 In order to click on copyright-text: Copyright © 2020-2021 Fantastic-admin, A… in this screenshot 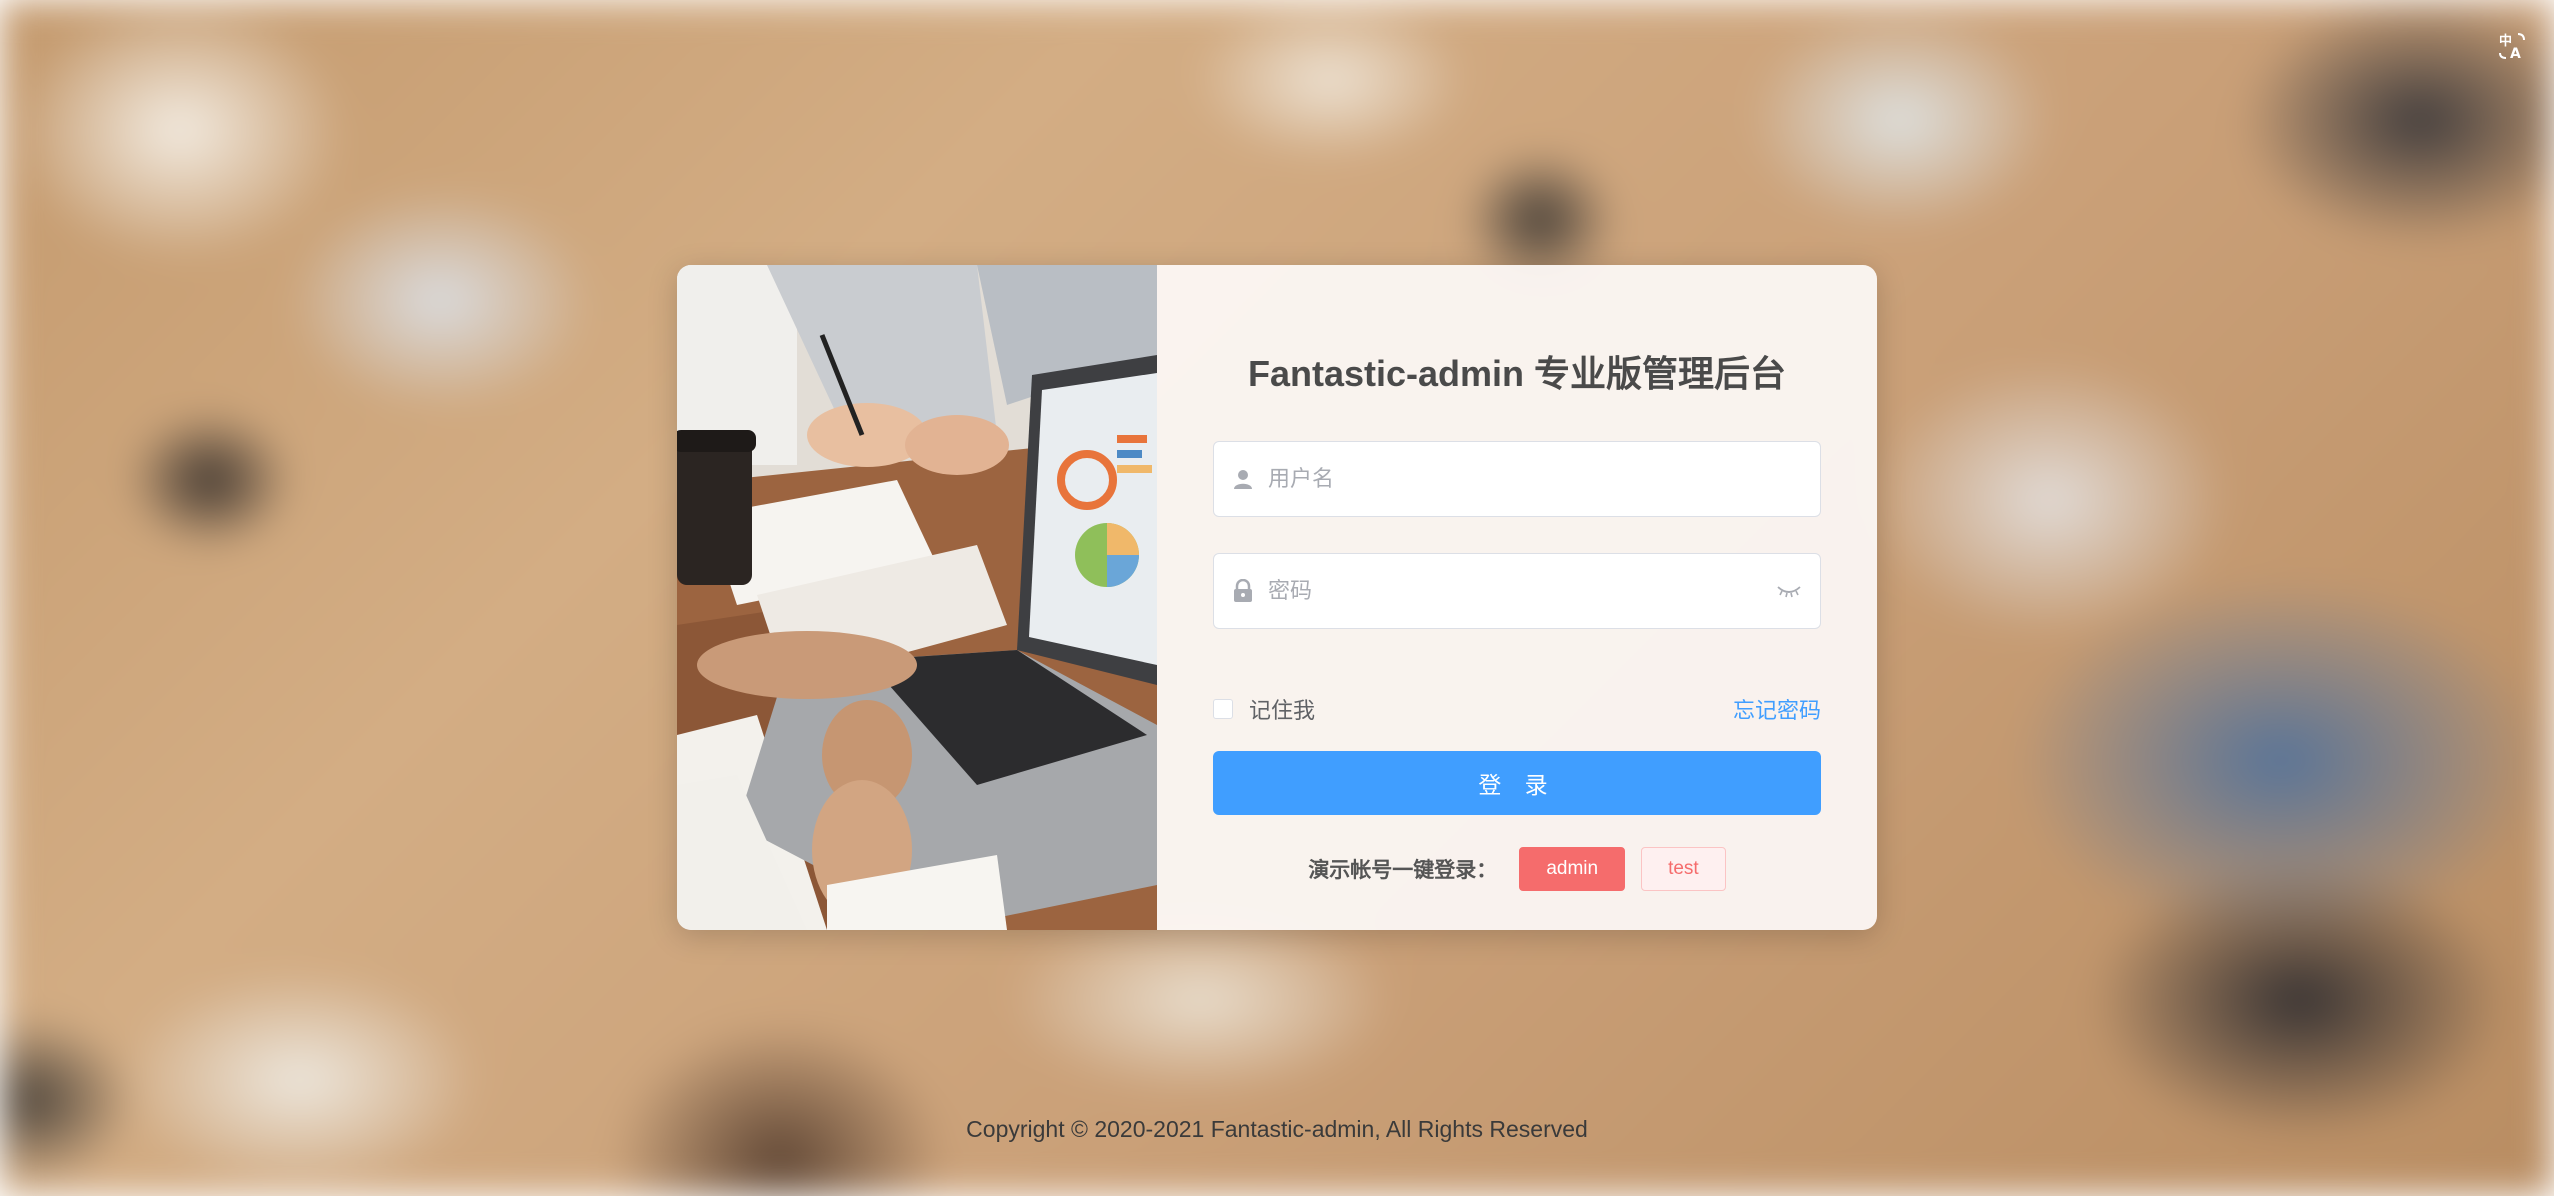, I will do `click(1277, 1129)`.